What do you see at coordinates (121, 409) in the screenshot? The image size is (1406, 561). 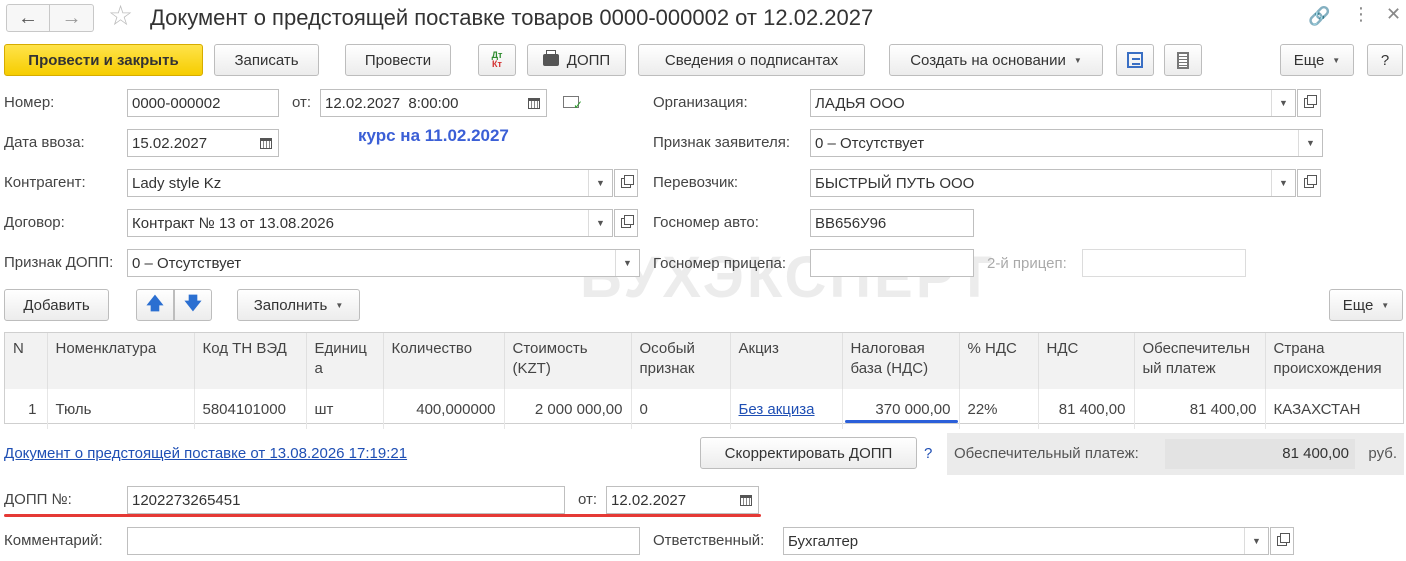 I see `cell-nomenclature: Тюль` at bounding box center [121, 409].